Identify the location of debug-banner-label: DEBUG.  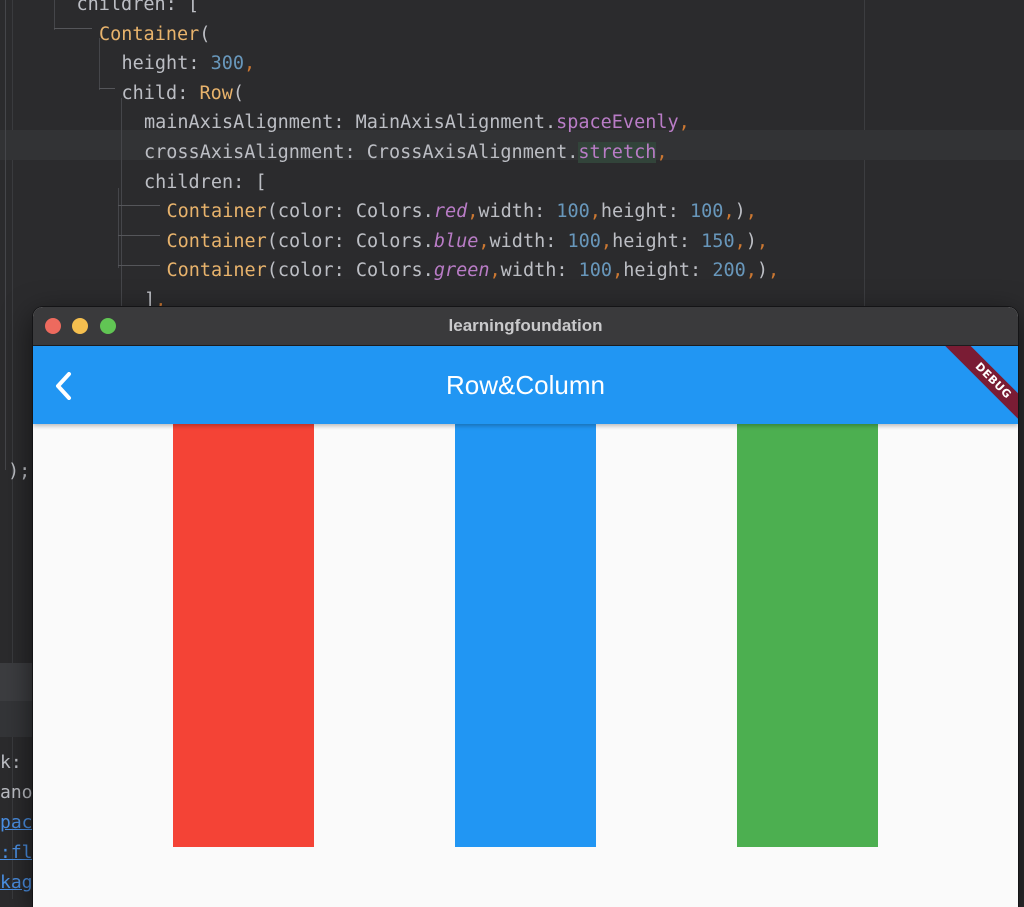
(981, 385).